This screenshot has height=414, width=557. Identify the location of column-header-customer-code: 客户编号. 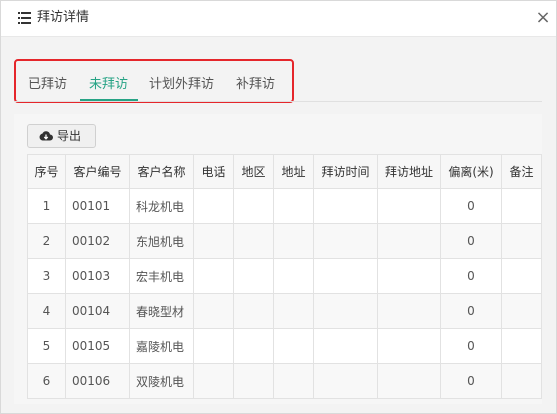
(97, 171).